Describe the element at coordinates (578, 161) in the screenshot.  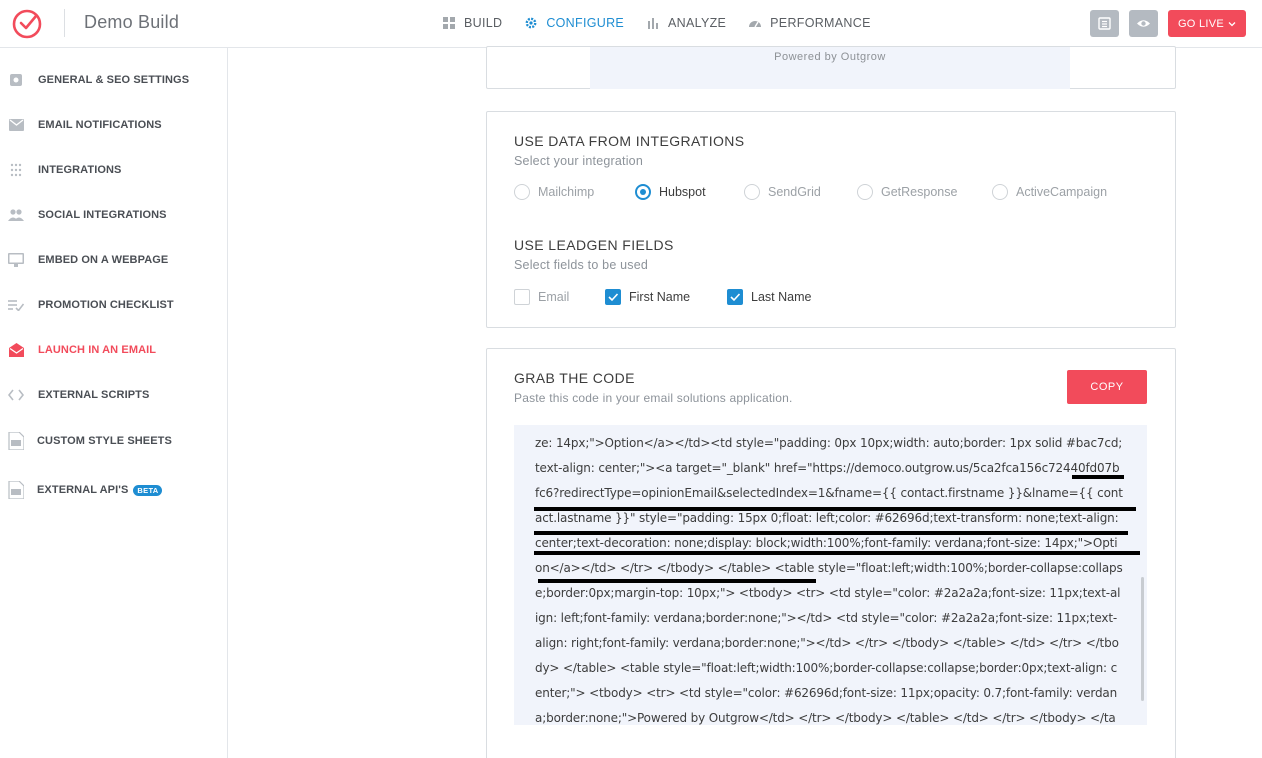
I see `integrations-subtitle: Select your integration` at that location.